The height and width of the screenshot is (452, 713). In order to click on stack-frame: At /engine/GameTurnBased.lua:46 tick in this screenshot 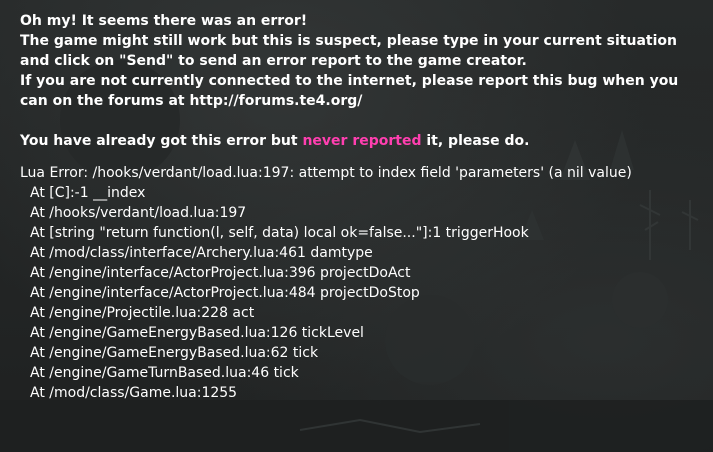, I will do `click(164, 373)`.